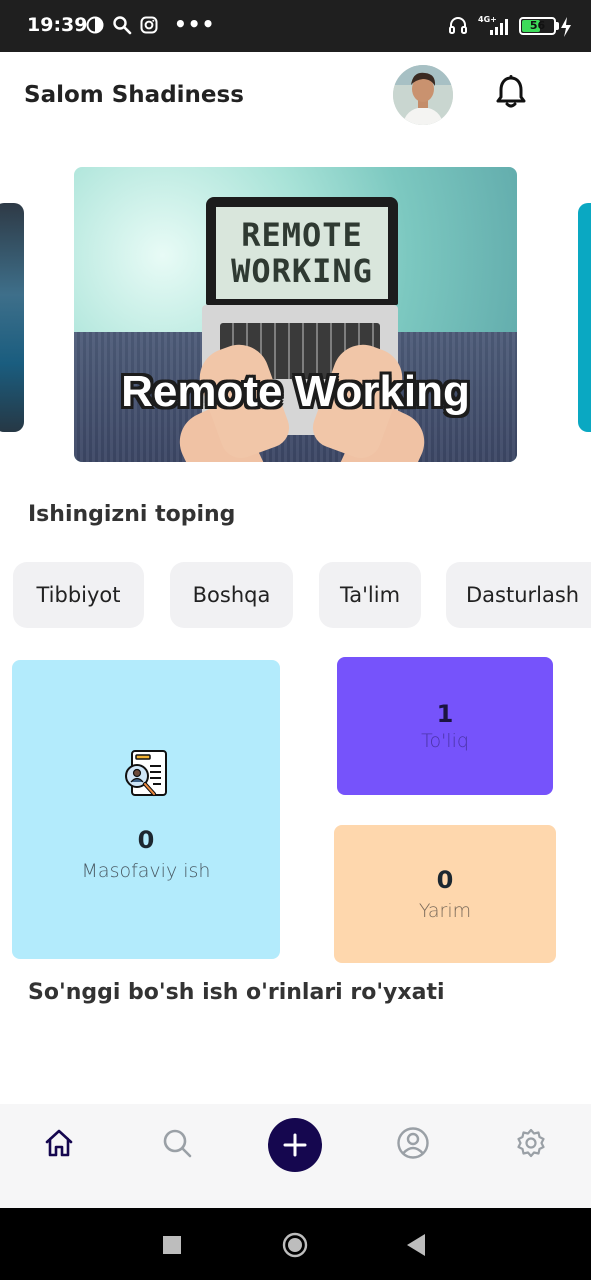 This screenshot has height=1280, width=591. Describe the element at coordinates (295, 26) in the screenshot. I see `status-bar: 19:39 ••• 4G+ 56` at that location.